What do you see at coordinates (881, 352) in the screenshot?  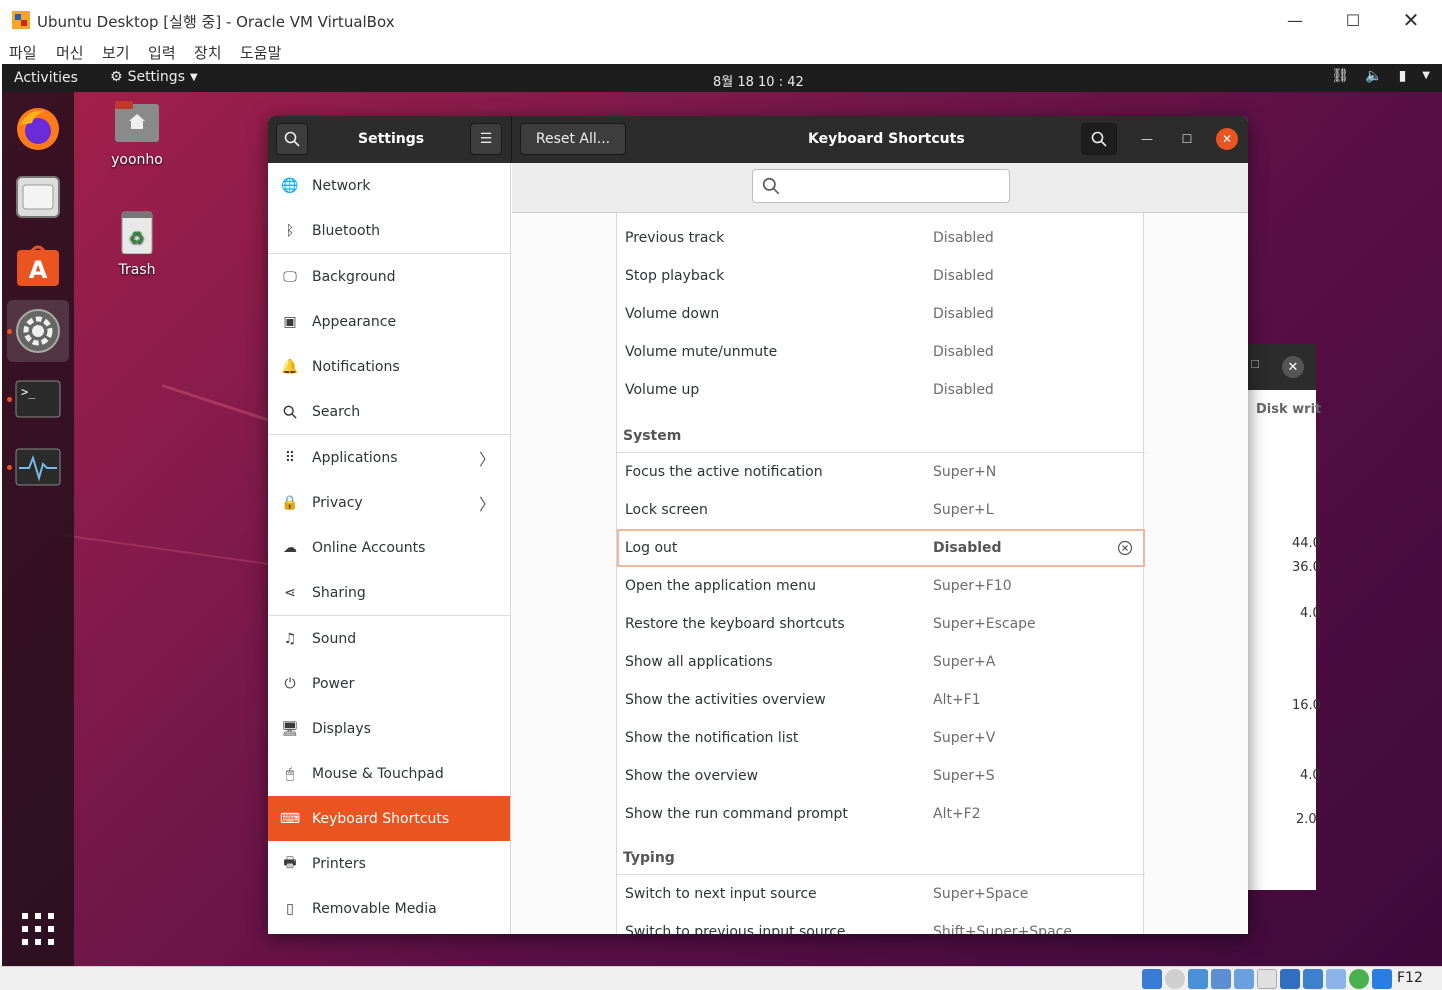 I see `shortcut-row: Volume mute/unmute Disabled` at bounding box center [881, 352].